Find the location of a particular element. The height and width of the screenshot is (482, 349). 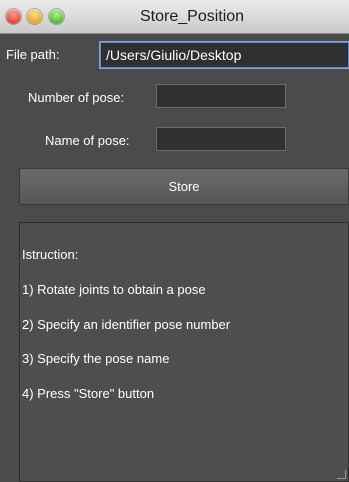

file-path-input is located at coordinates (224, 55).